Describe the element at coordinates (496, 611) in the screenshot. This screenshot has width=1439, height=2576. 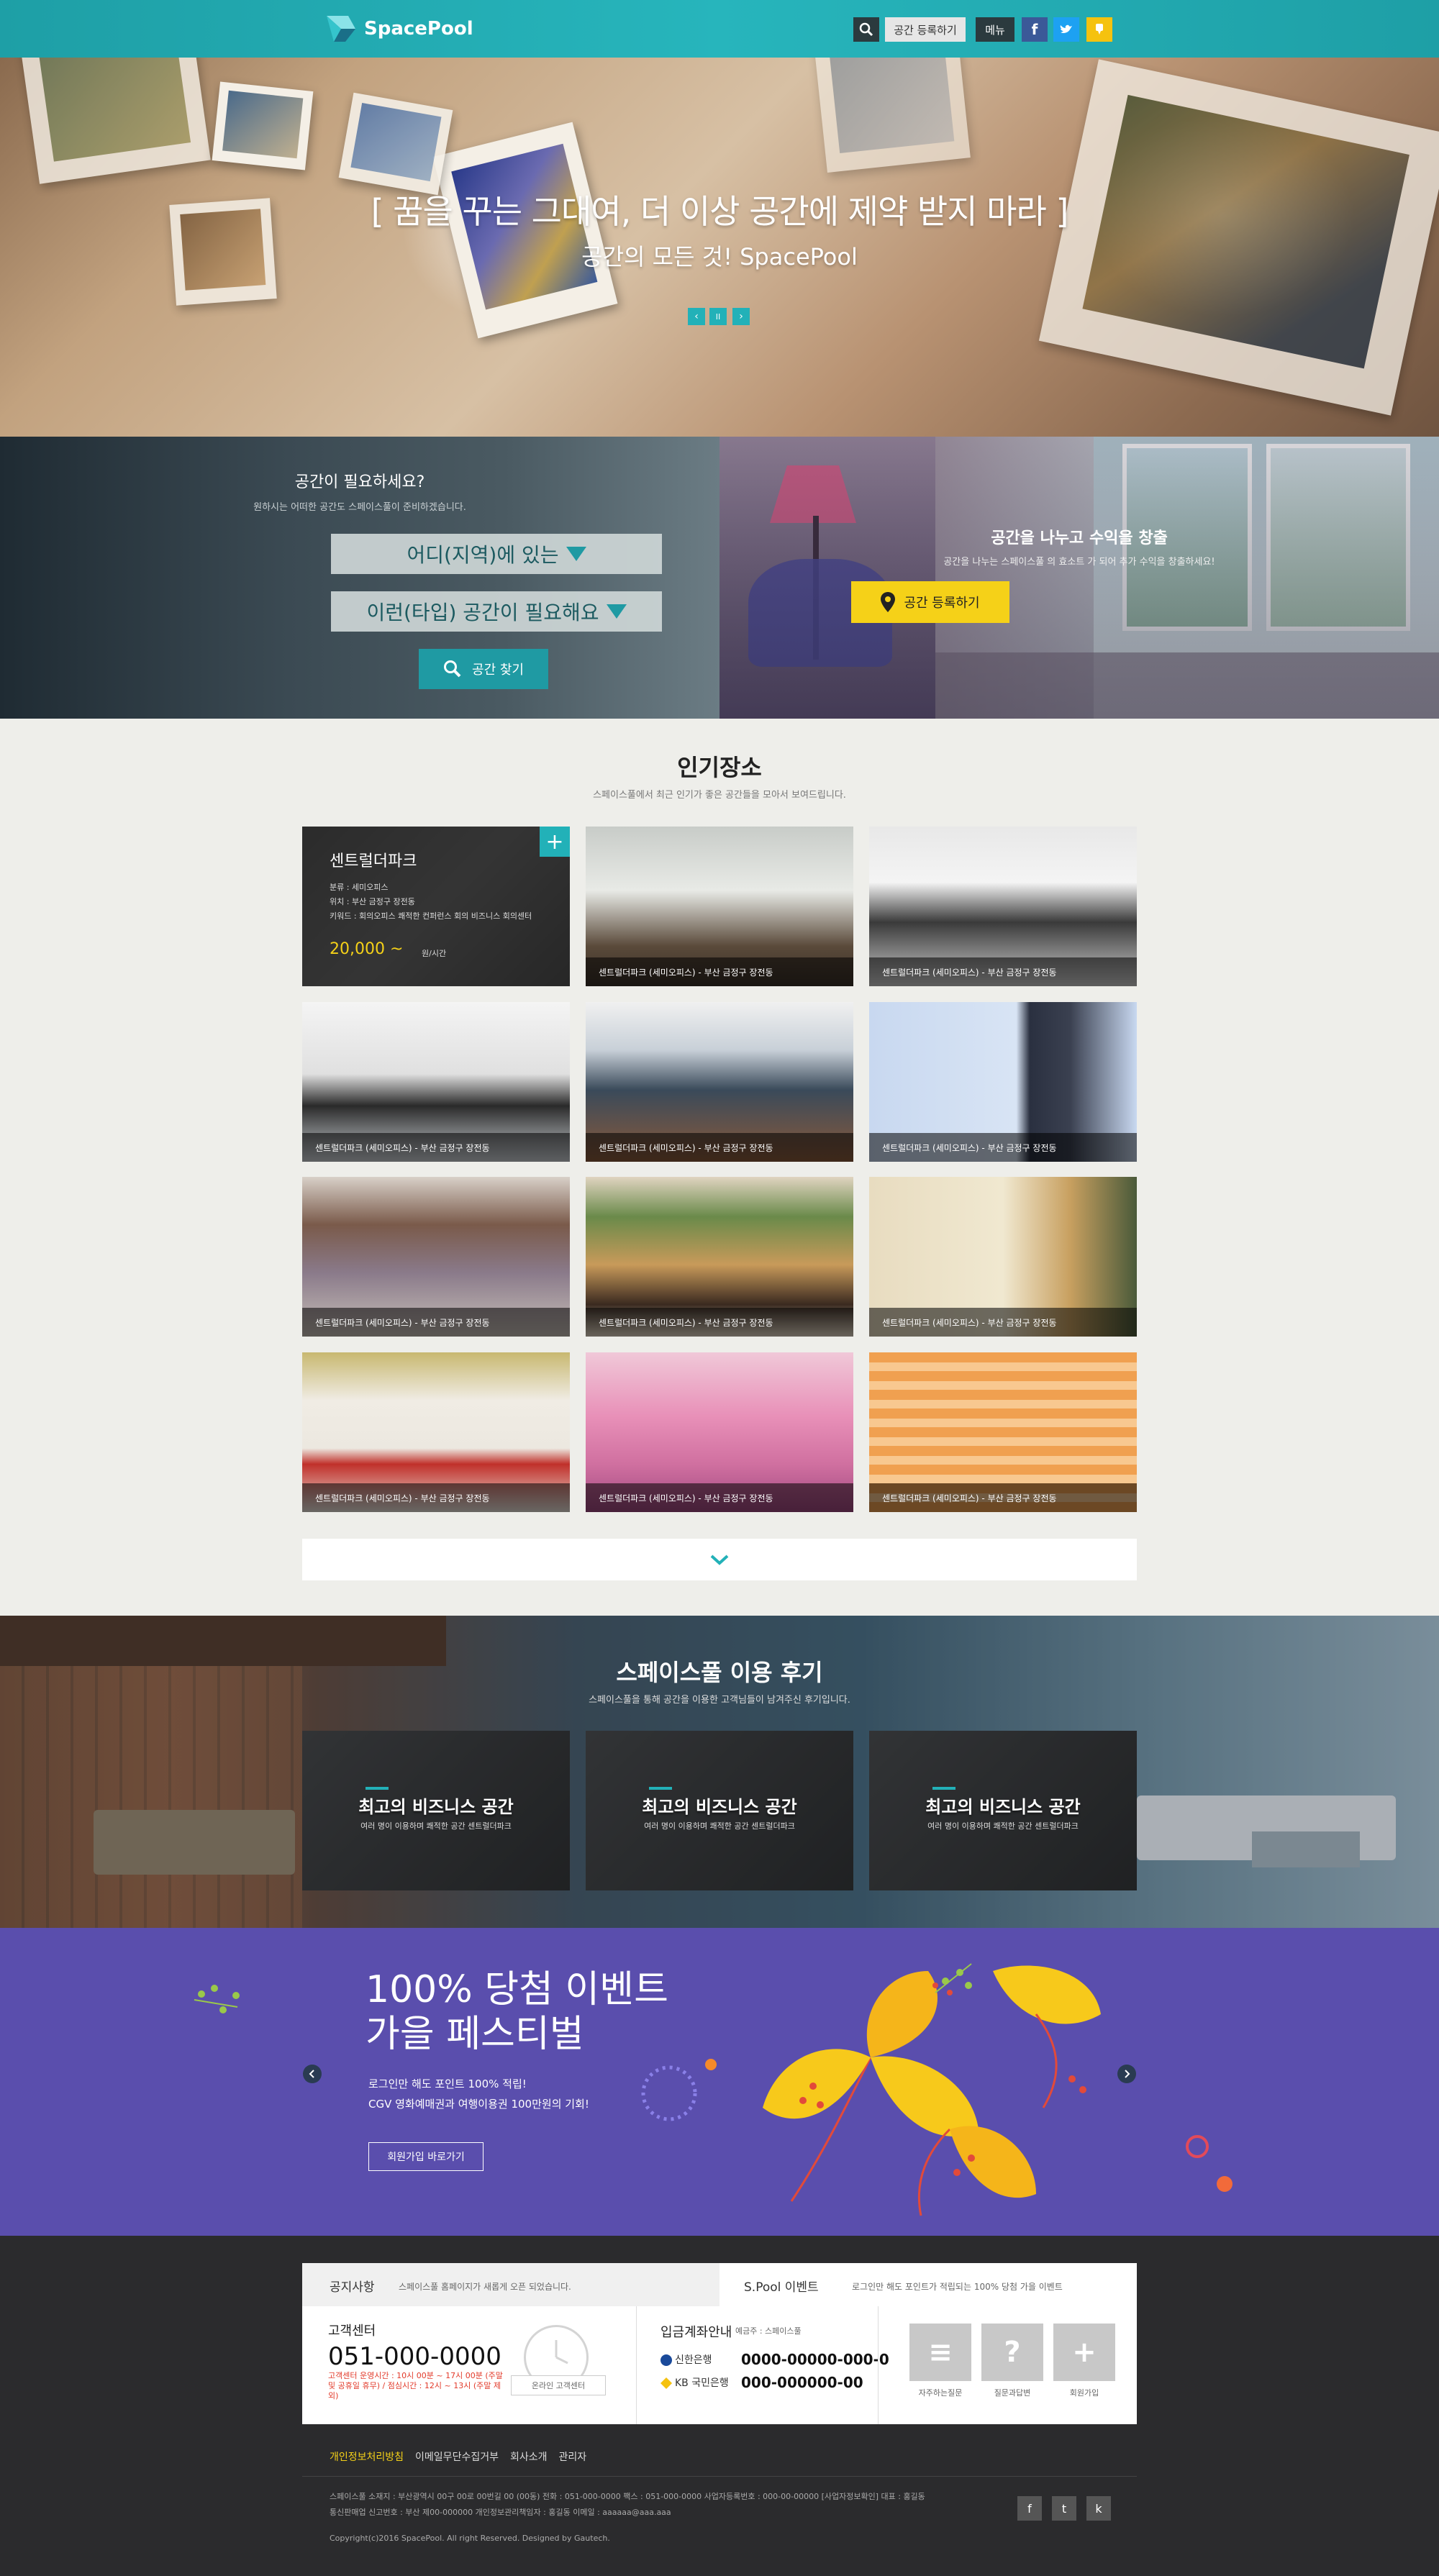
I see `type-select: 이런(타입) 공간이 필요해요` at that location.